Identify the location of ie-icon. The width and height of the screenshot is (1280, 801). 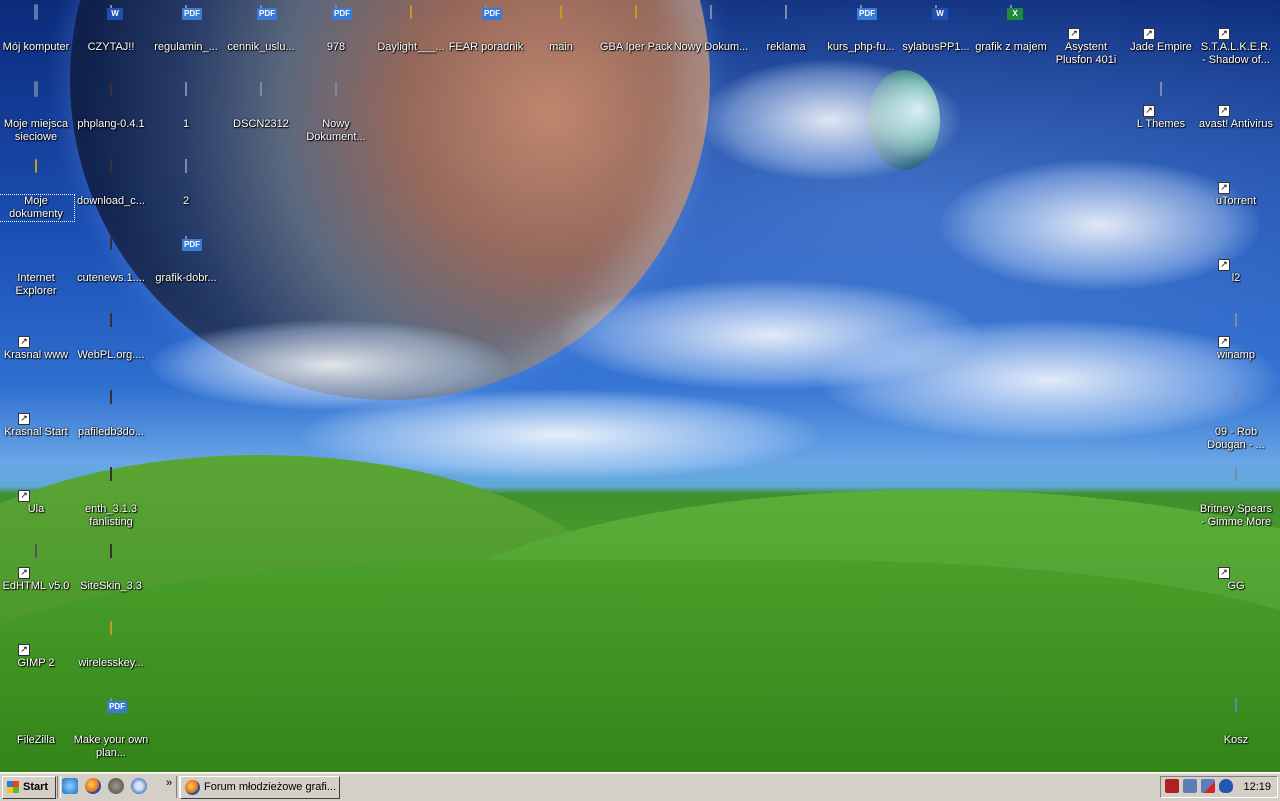
(70, 786).